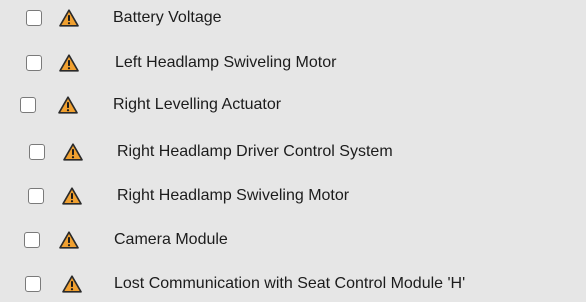 The width and height of the screenshot is (586, 302). Describe the element at coordinates (171, 239) in the screenshot. I see `alert-label: Camera Module` at that location.